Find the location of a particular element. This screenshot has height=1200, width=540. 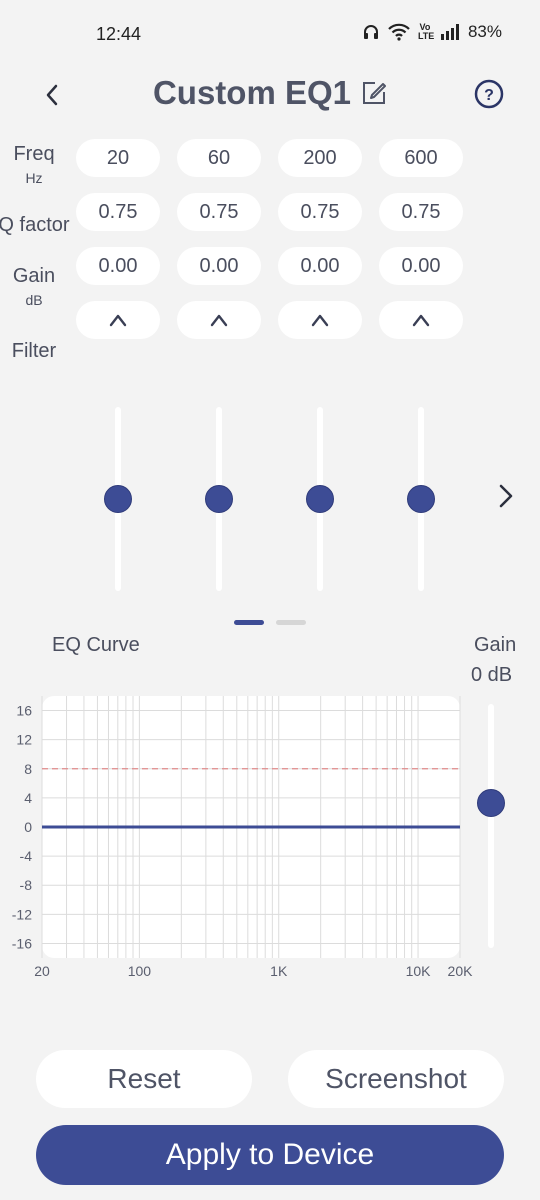

gain-label: Gain is located at coordinates (34, 276).